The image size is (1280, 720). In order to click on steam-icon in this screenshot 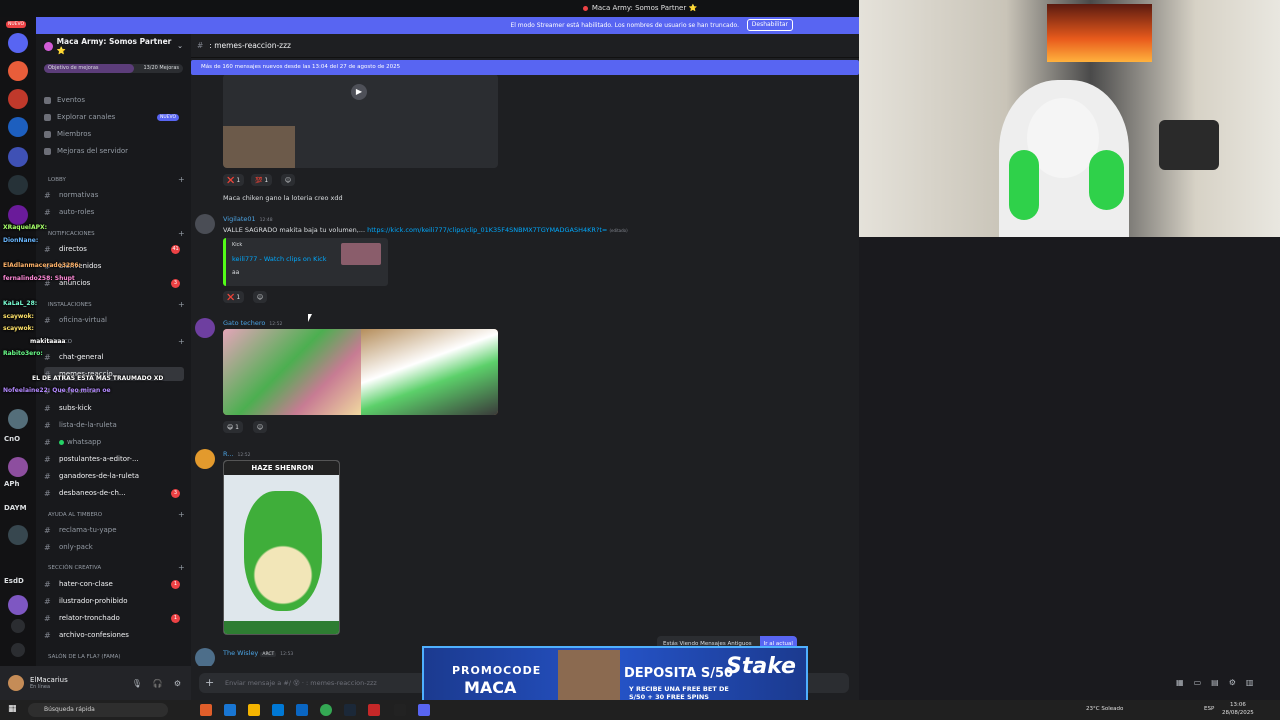, I will do `click(350, 710)`.